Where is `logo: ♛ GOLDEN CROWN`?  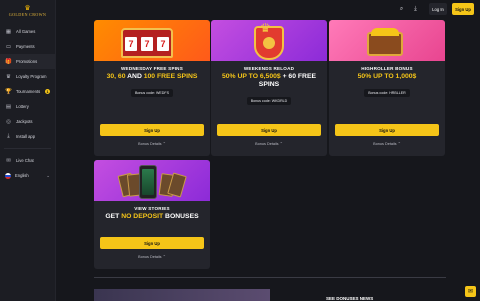
logo: ♛ GOLDEN CROWN is located at coordinates (27, 10).